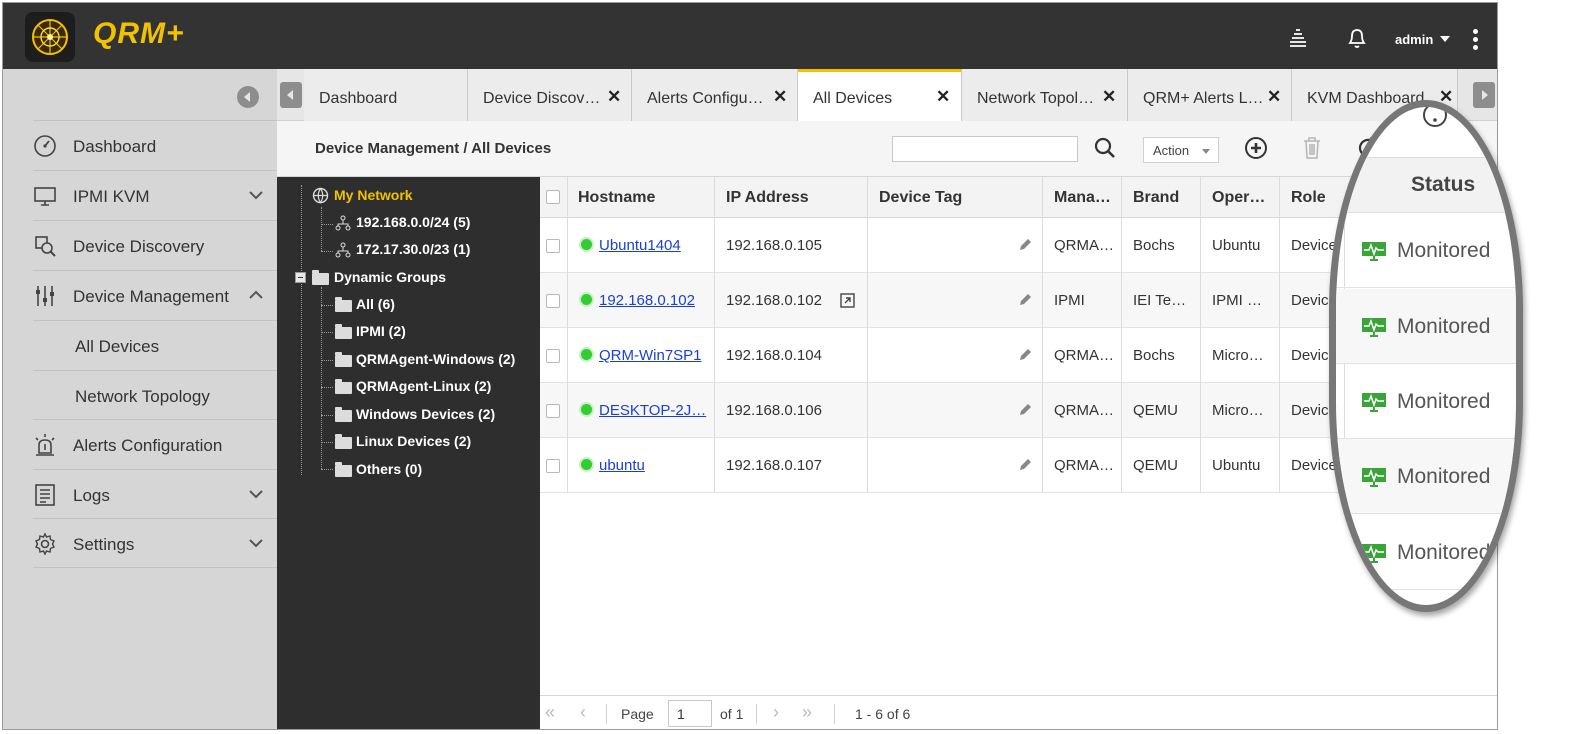 The width and height of the screenshot is (1575, 734). I want to click on top-bar: QRM+ admin, so click(750, 36).